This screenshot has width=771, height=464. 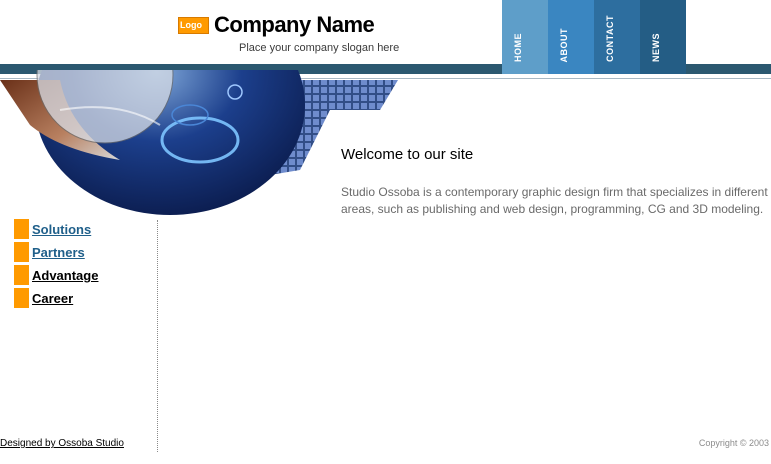 I want to click on tab-news: NEWS, so click(x=663, y=37).